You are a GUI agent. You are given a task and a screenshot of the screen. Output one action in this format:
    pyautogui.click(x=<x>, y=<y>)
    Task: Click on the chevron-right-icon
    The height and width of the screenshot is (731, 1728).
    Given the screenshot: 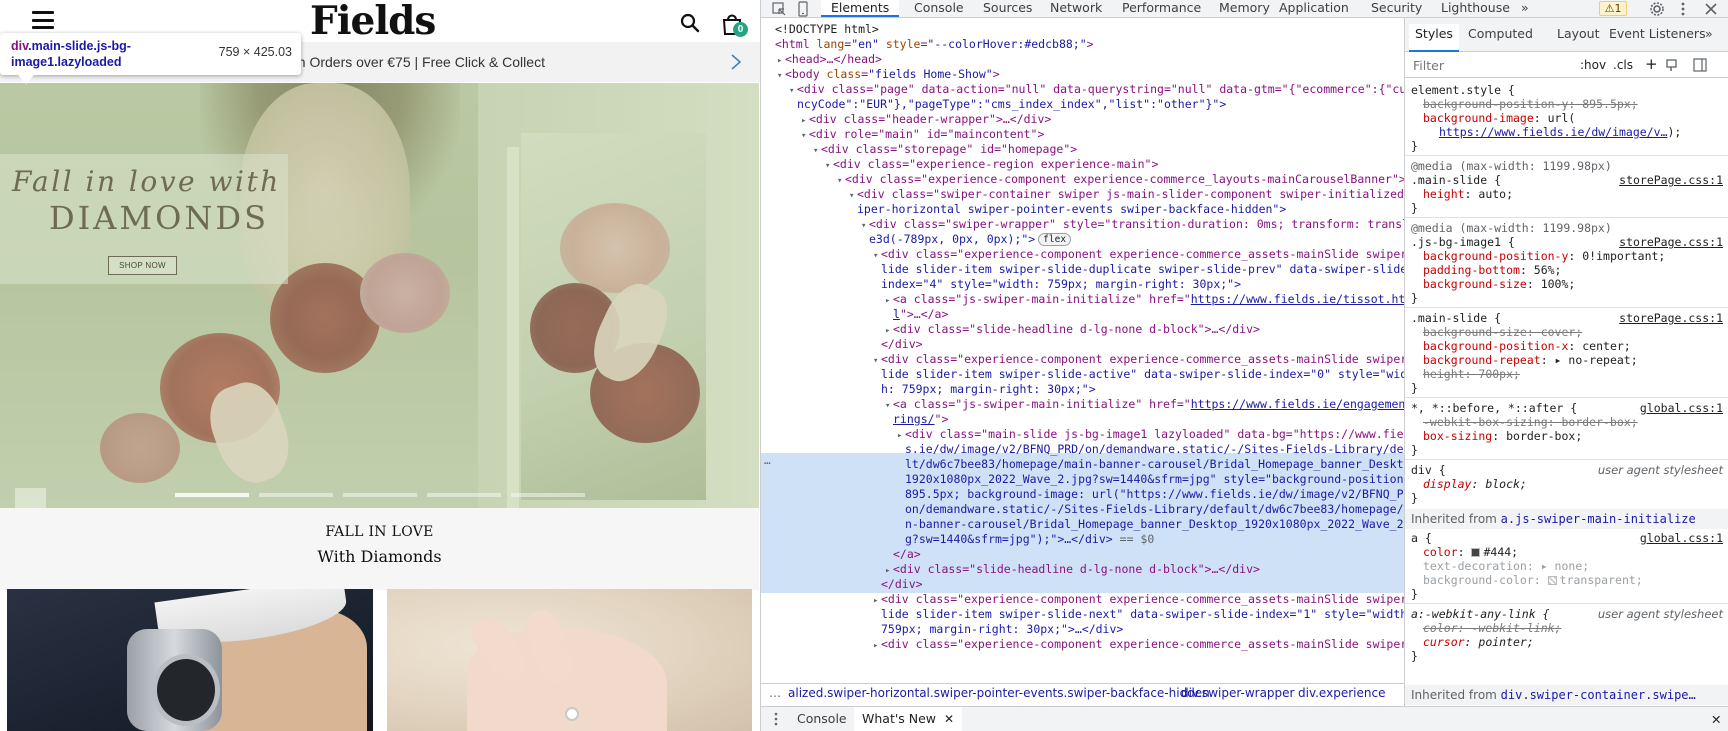 What is the action you would take?
    pyautogui.click(x=736, y=62)
    